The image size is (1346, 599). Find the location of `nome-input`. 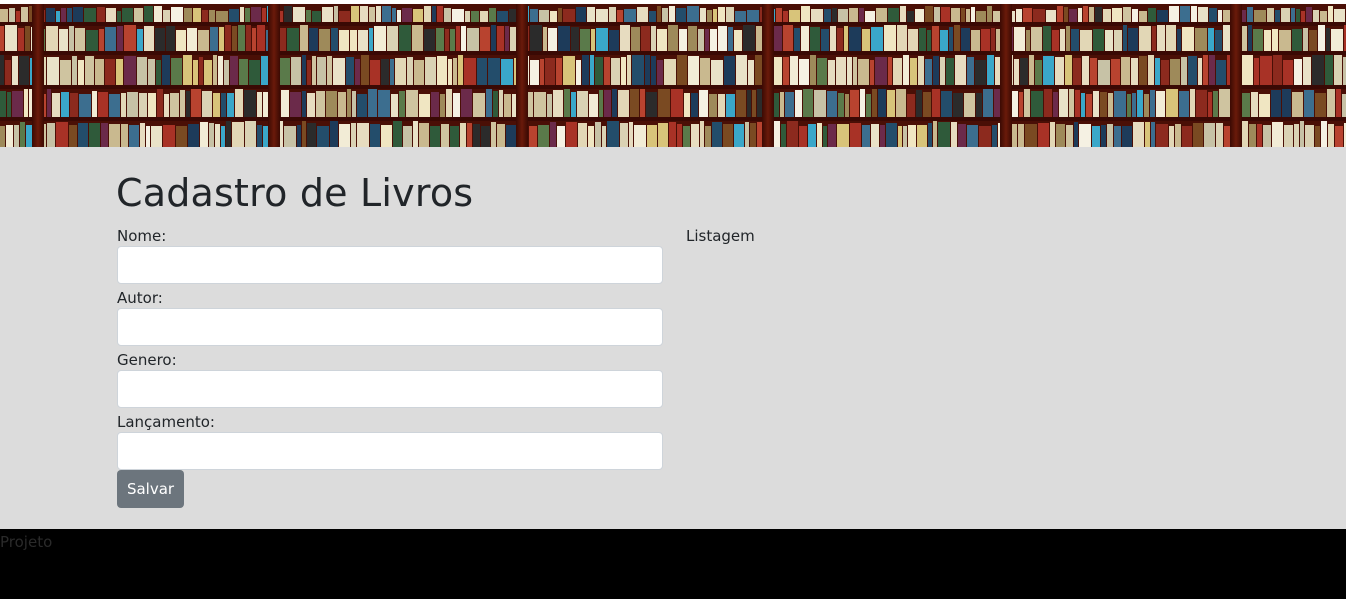

nome-input is located at coordinates (390, 265).